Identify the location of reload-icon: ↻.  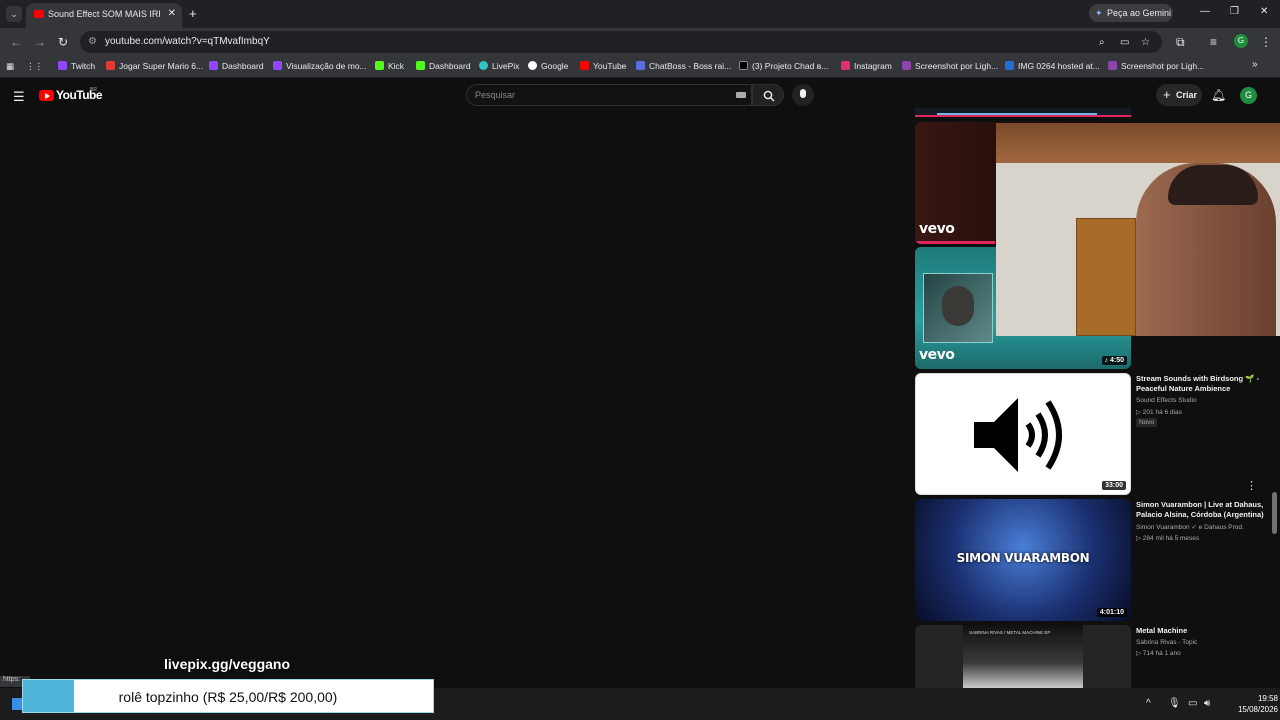
(63, 42).